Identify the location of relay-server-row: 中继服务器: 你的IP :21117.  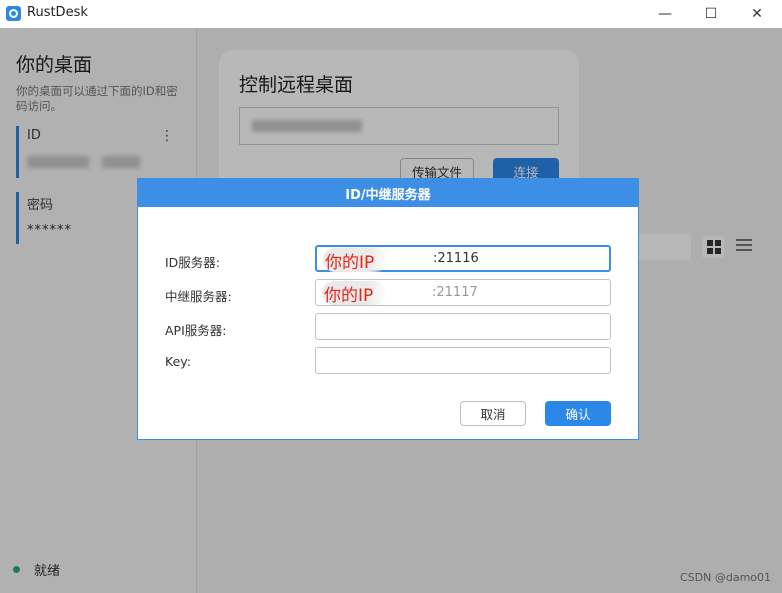
(388, 294).